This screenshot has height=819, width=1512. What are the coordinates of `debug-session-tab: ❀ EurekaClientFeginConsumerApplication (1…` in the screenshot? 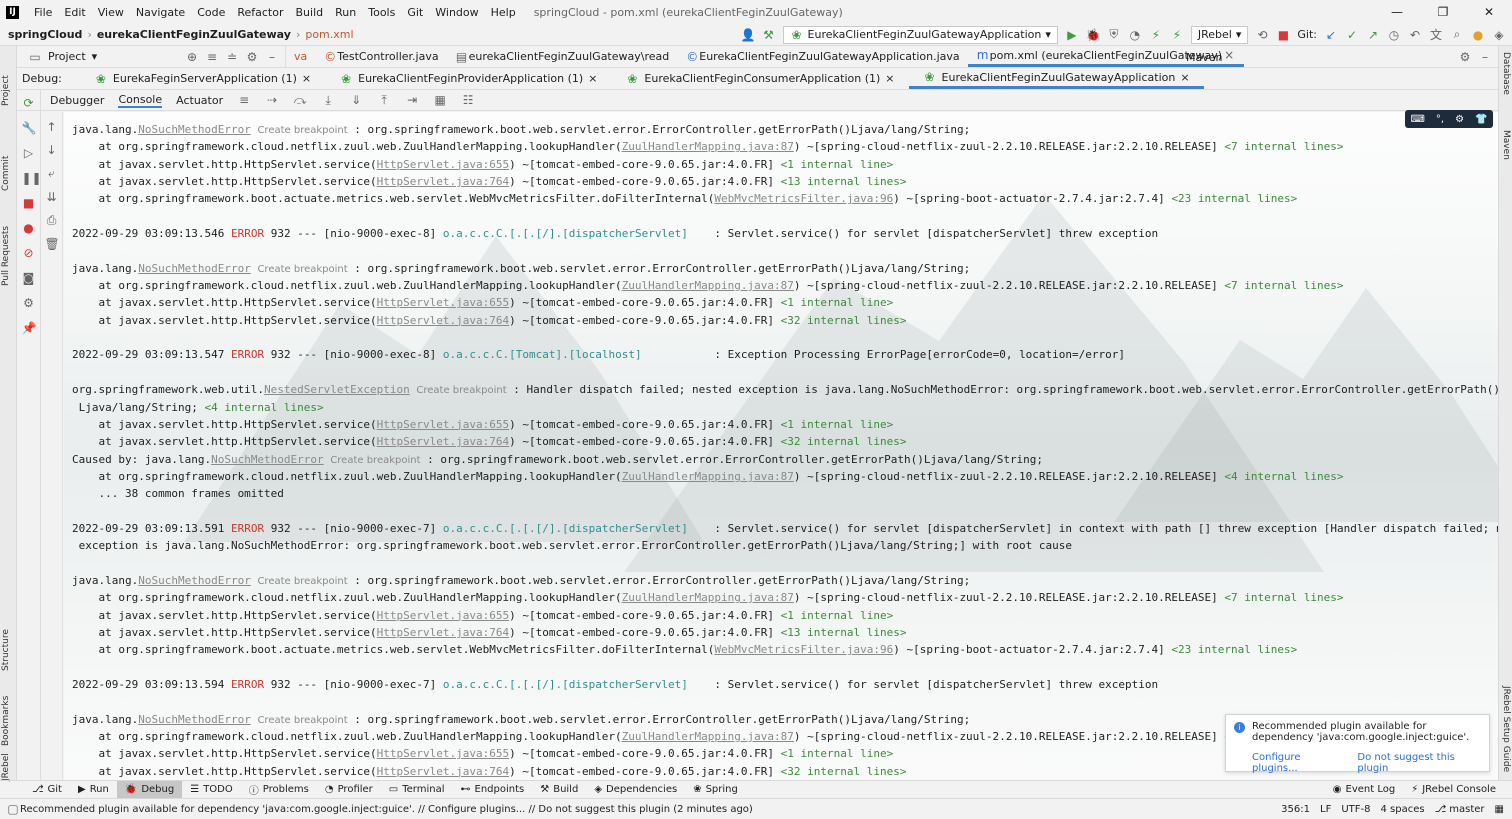 It's located at (759, 78).